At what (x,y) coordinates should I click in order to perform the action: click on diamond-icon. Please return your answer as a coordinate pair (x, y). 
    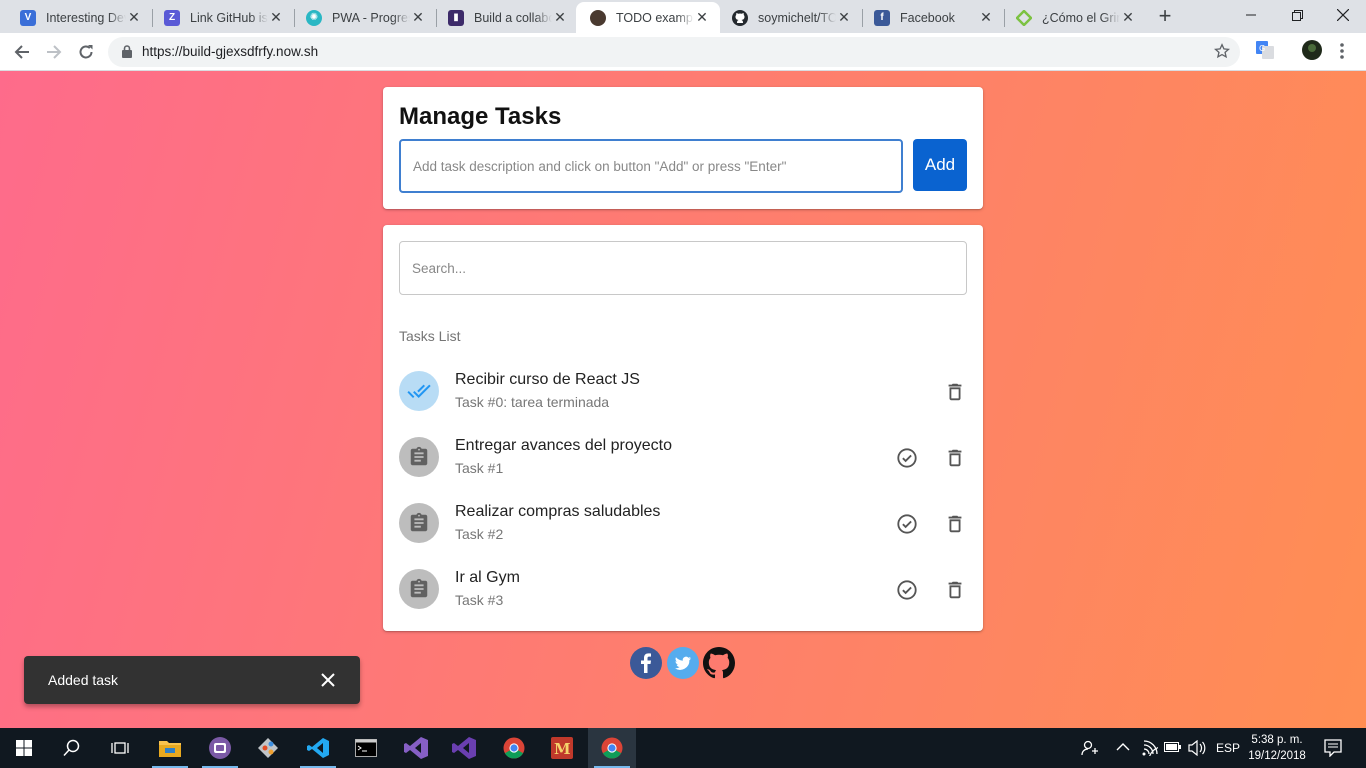
    Looking at the image, I should click on (1024, 17).